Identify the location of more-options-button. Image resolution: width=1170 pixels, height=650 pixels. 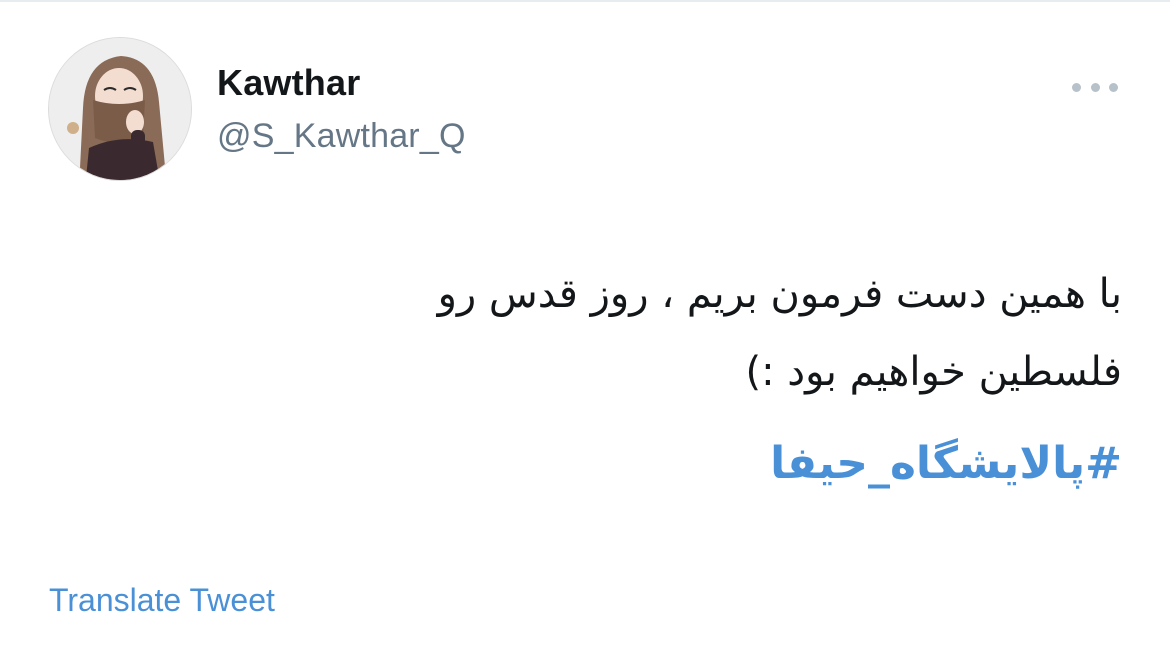
(1095, 87).